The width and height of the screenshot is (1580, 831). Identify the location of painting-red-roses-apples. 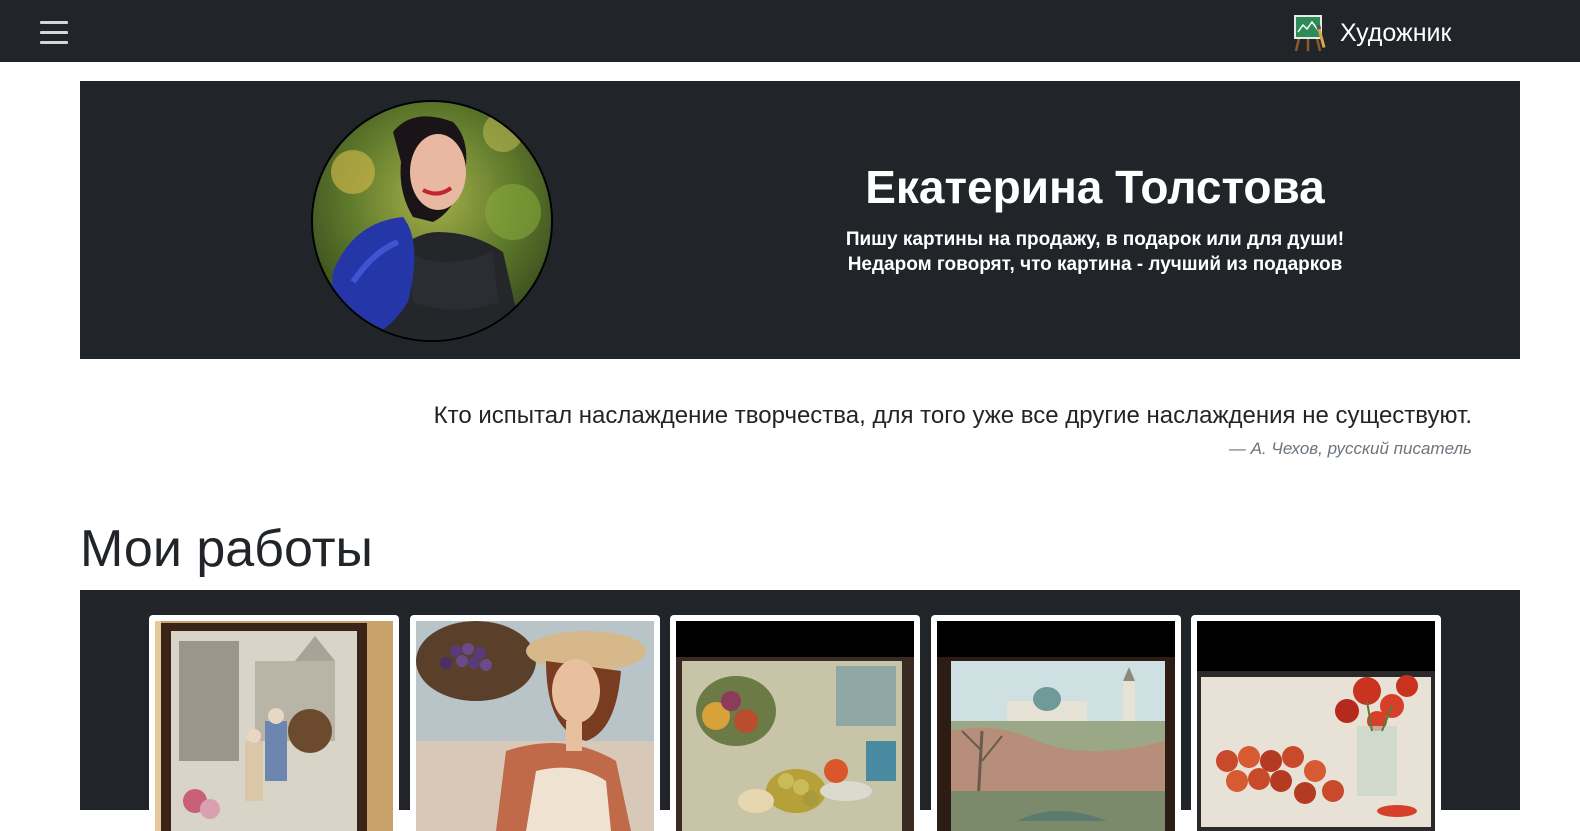
(1316, 726).